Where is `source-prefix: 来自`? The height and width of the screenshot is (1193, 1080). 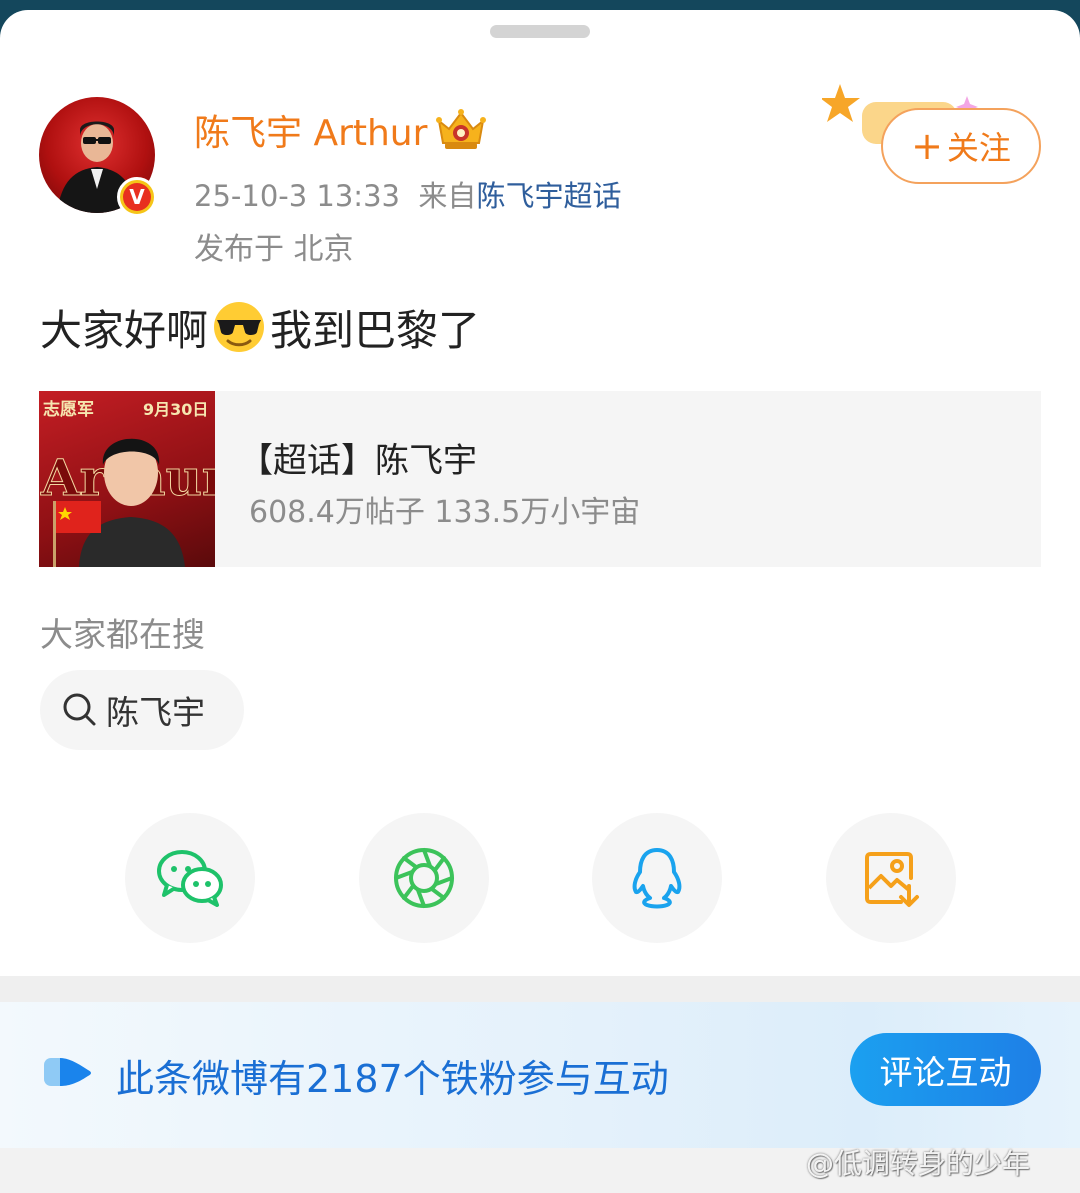 source-prefix: 来自 is located at coordinates (447, 196).